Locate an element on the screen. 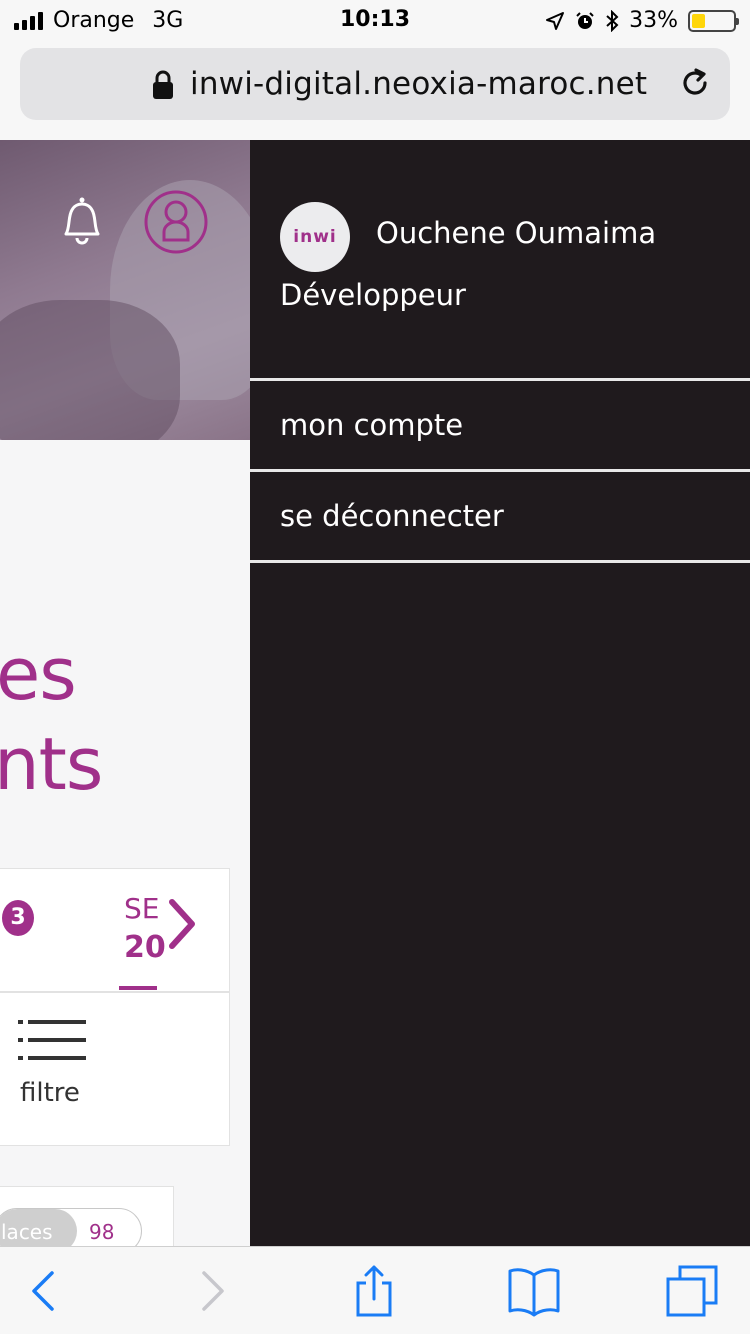 Image resolution: width=750 pixels, height=1334 pixels. share-icon is located at coordinates (374, 1291).